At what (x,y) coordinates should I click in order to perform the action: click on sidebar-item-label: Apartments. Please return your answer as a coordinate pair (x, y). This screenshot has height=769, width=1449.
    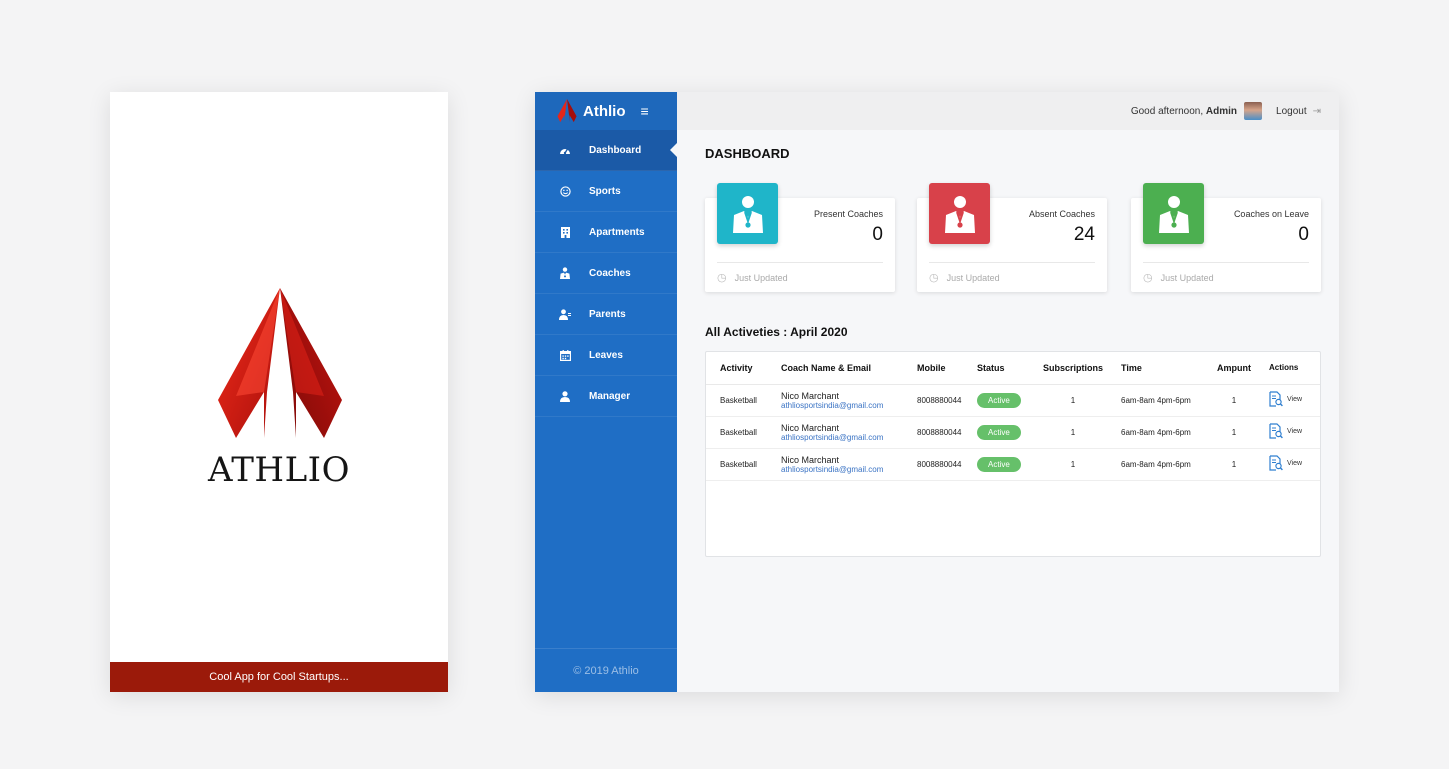
    Looking at the image, I should click on (617, 232).